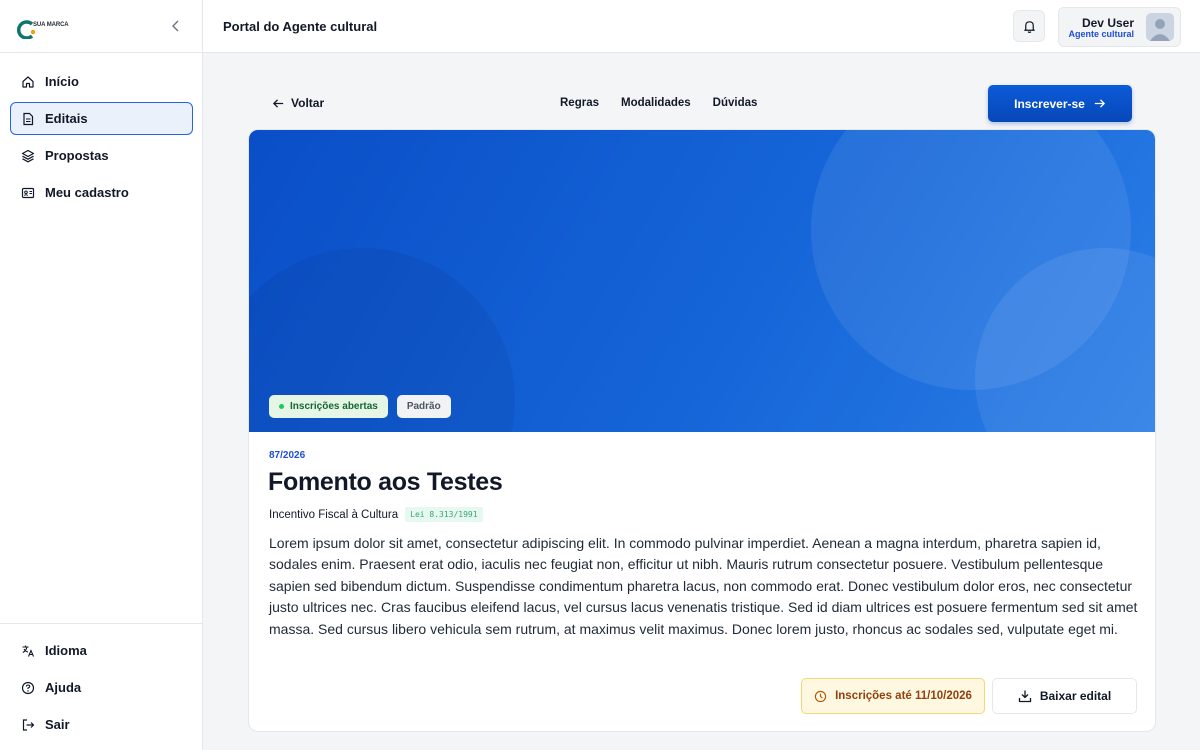  What do you see at coordinates (63, 687) in the screenshot?
I see `sidebar-item-label: Ajuda` at bounding box center [63, 687].